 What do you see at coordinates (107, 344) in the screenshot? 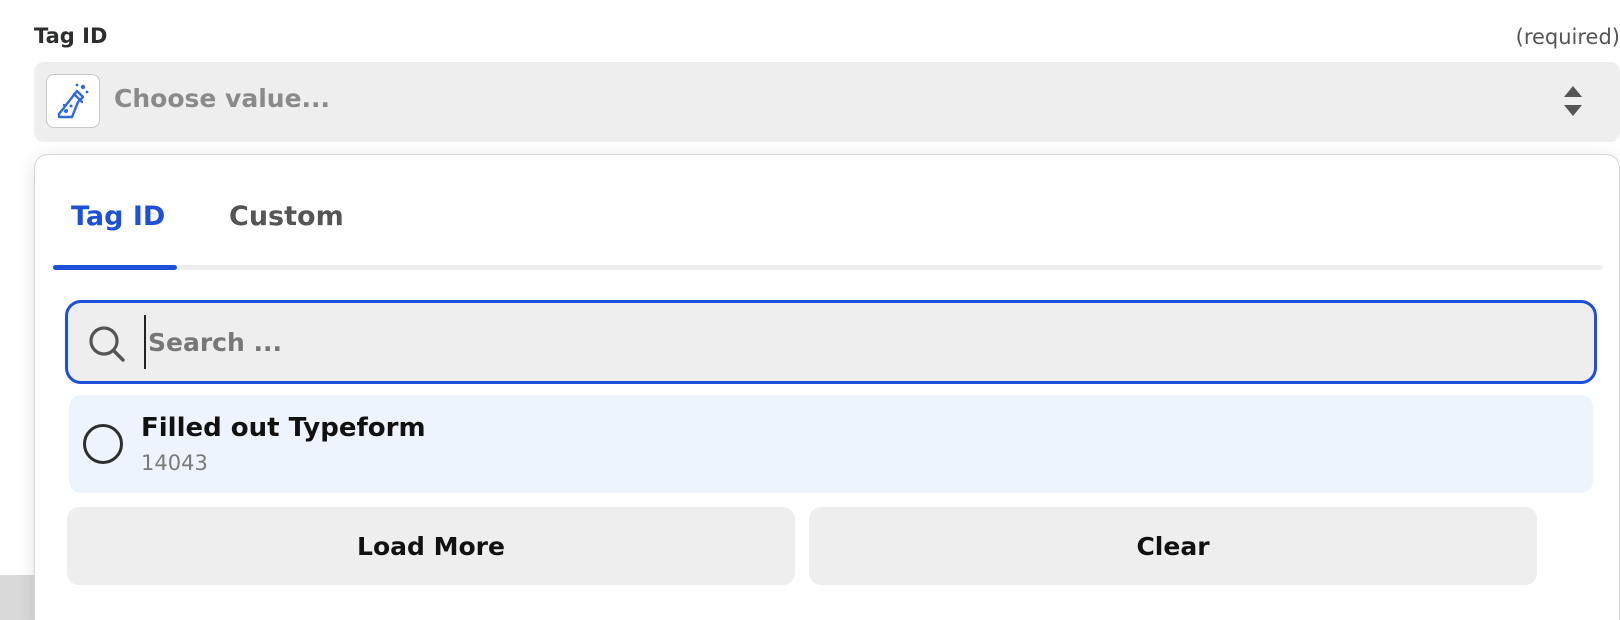
I see `search-icon` at bounding box center [107, 344].